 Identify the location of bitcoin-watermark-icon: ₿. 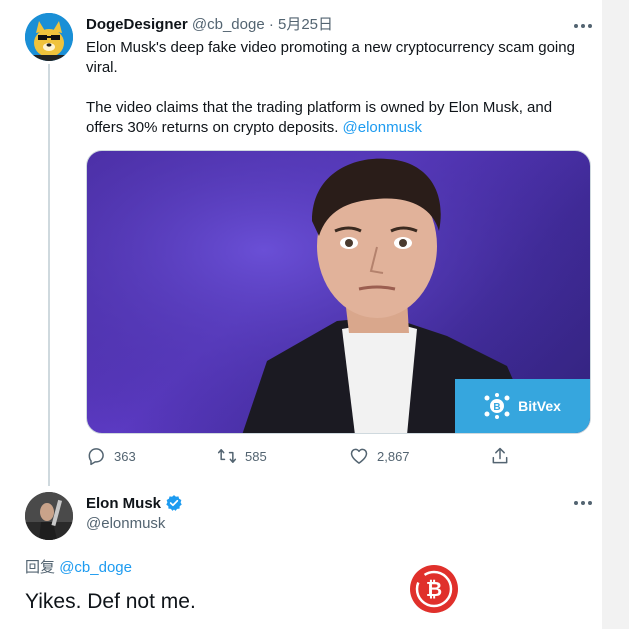
(434, 589).